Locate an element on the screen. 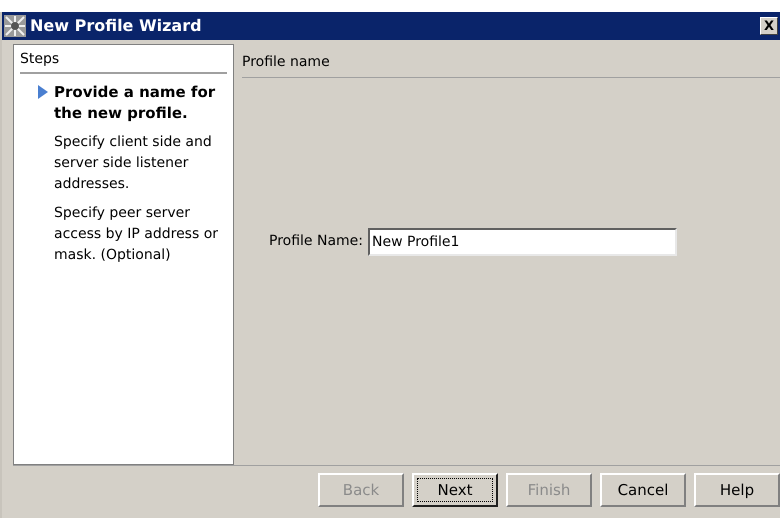 The image size is (780, 518). app-icon is located at coordinates (15, 26).